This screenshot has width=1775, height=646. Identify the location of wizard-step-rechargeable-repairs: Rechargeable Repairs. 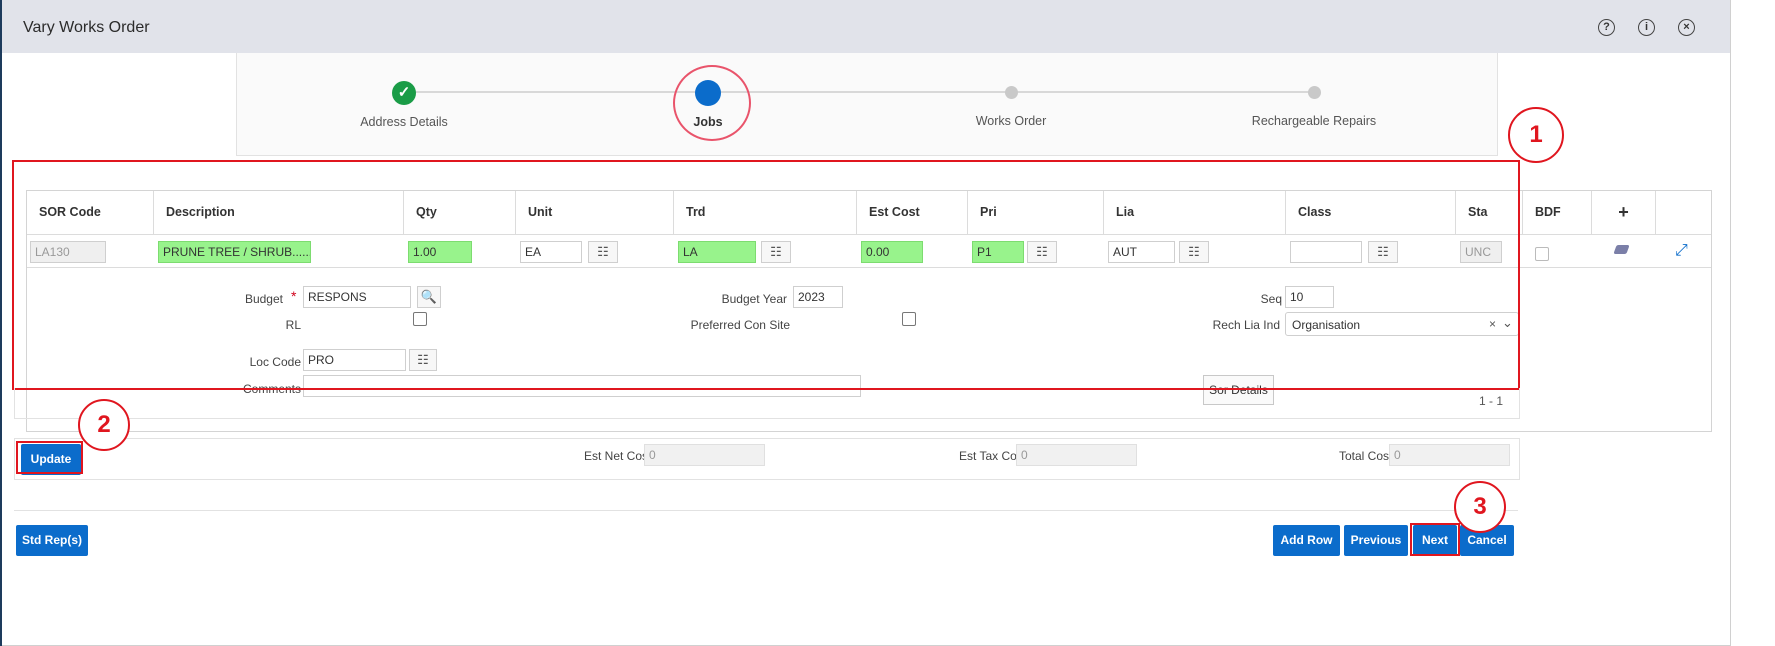
(1314, 107).